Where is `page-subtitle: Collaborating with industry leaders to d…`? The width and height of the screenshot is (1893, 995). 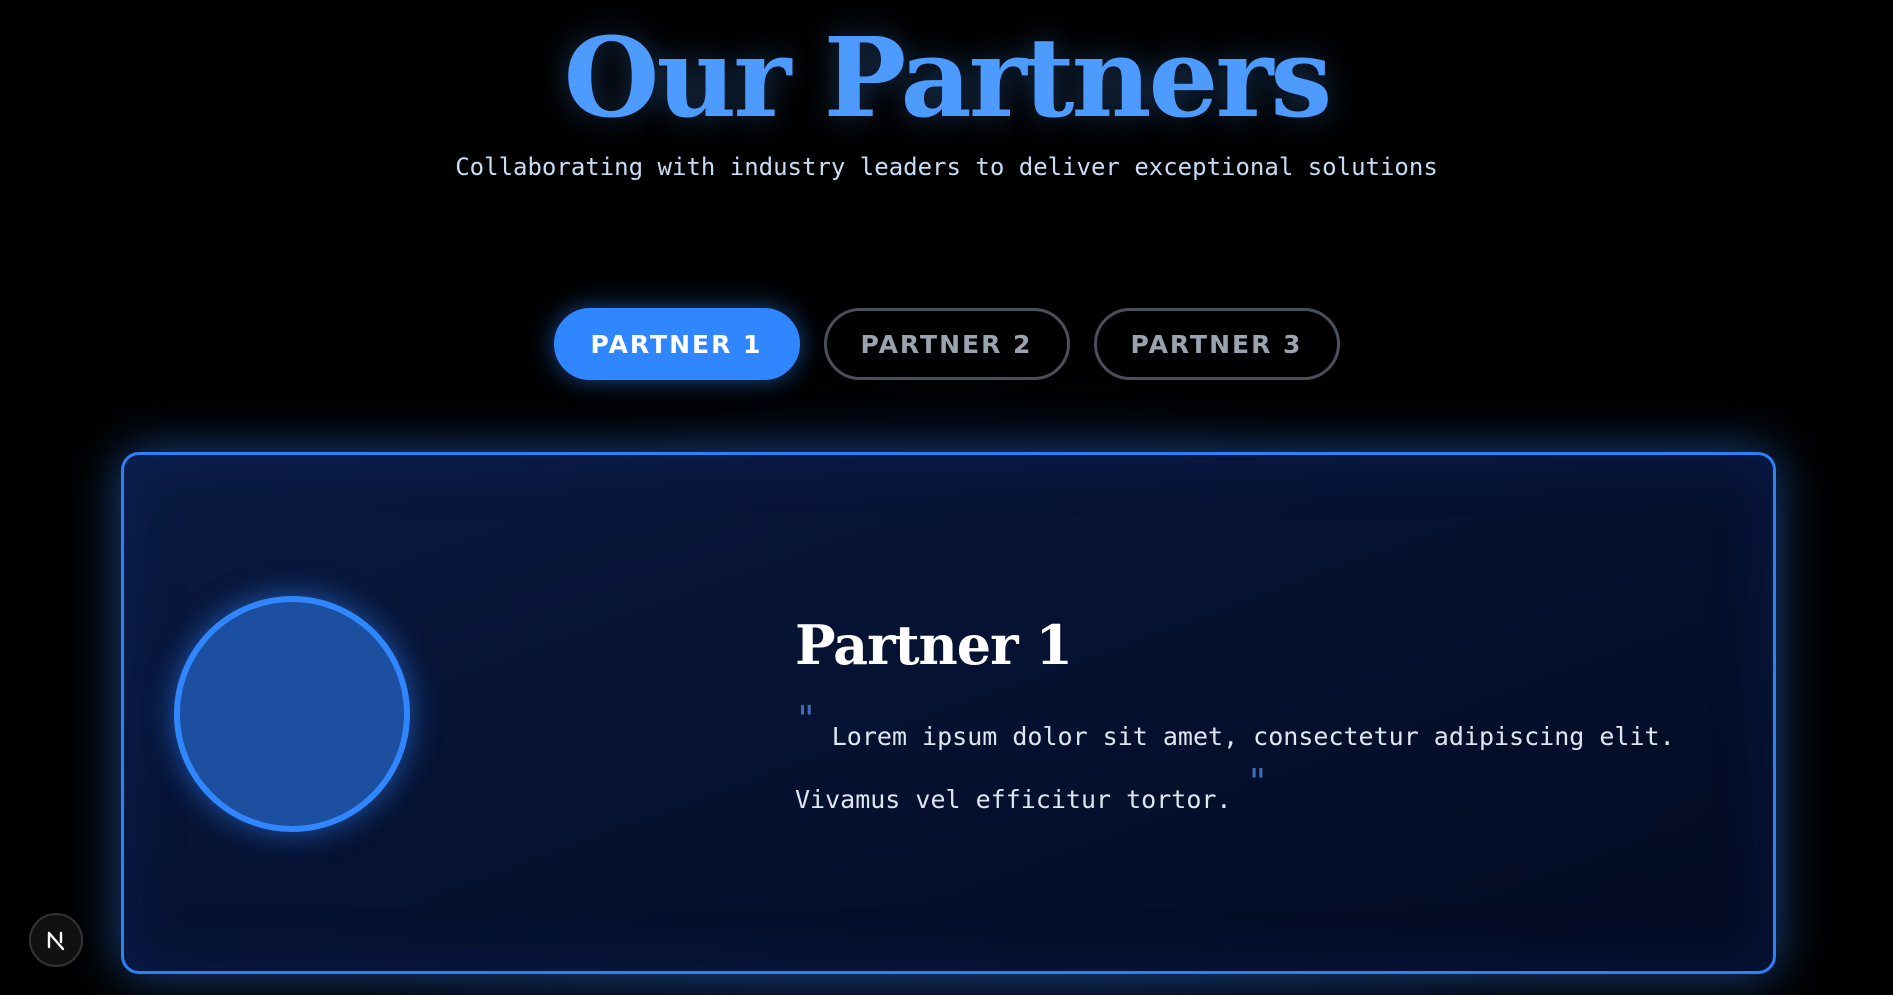
page-subtitle: Collaborating with industry leaders to d… is located at coordinates (946, 167).